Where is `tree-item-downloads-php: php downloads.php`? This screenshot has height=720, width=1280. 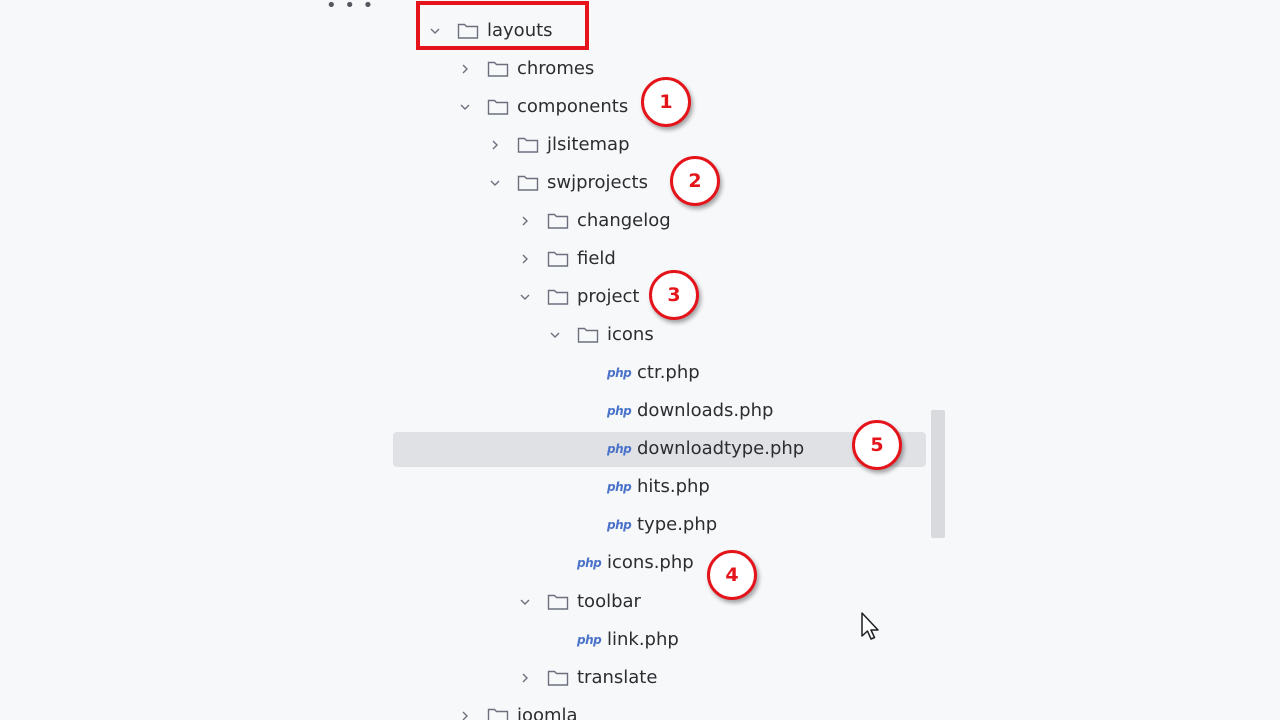 tree-item-downloads-php: php downloads.php is located at coordinates (690, 411).